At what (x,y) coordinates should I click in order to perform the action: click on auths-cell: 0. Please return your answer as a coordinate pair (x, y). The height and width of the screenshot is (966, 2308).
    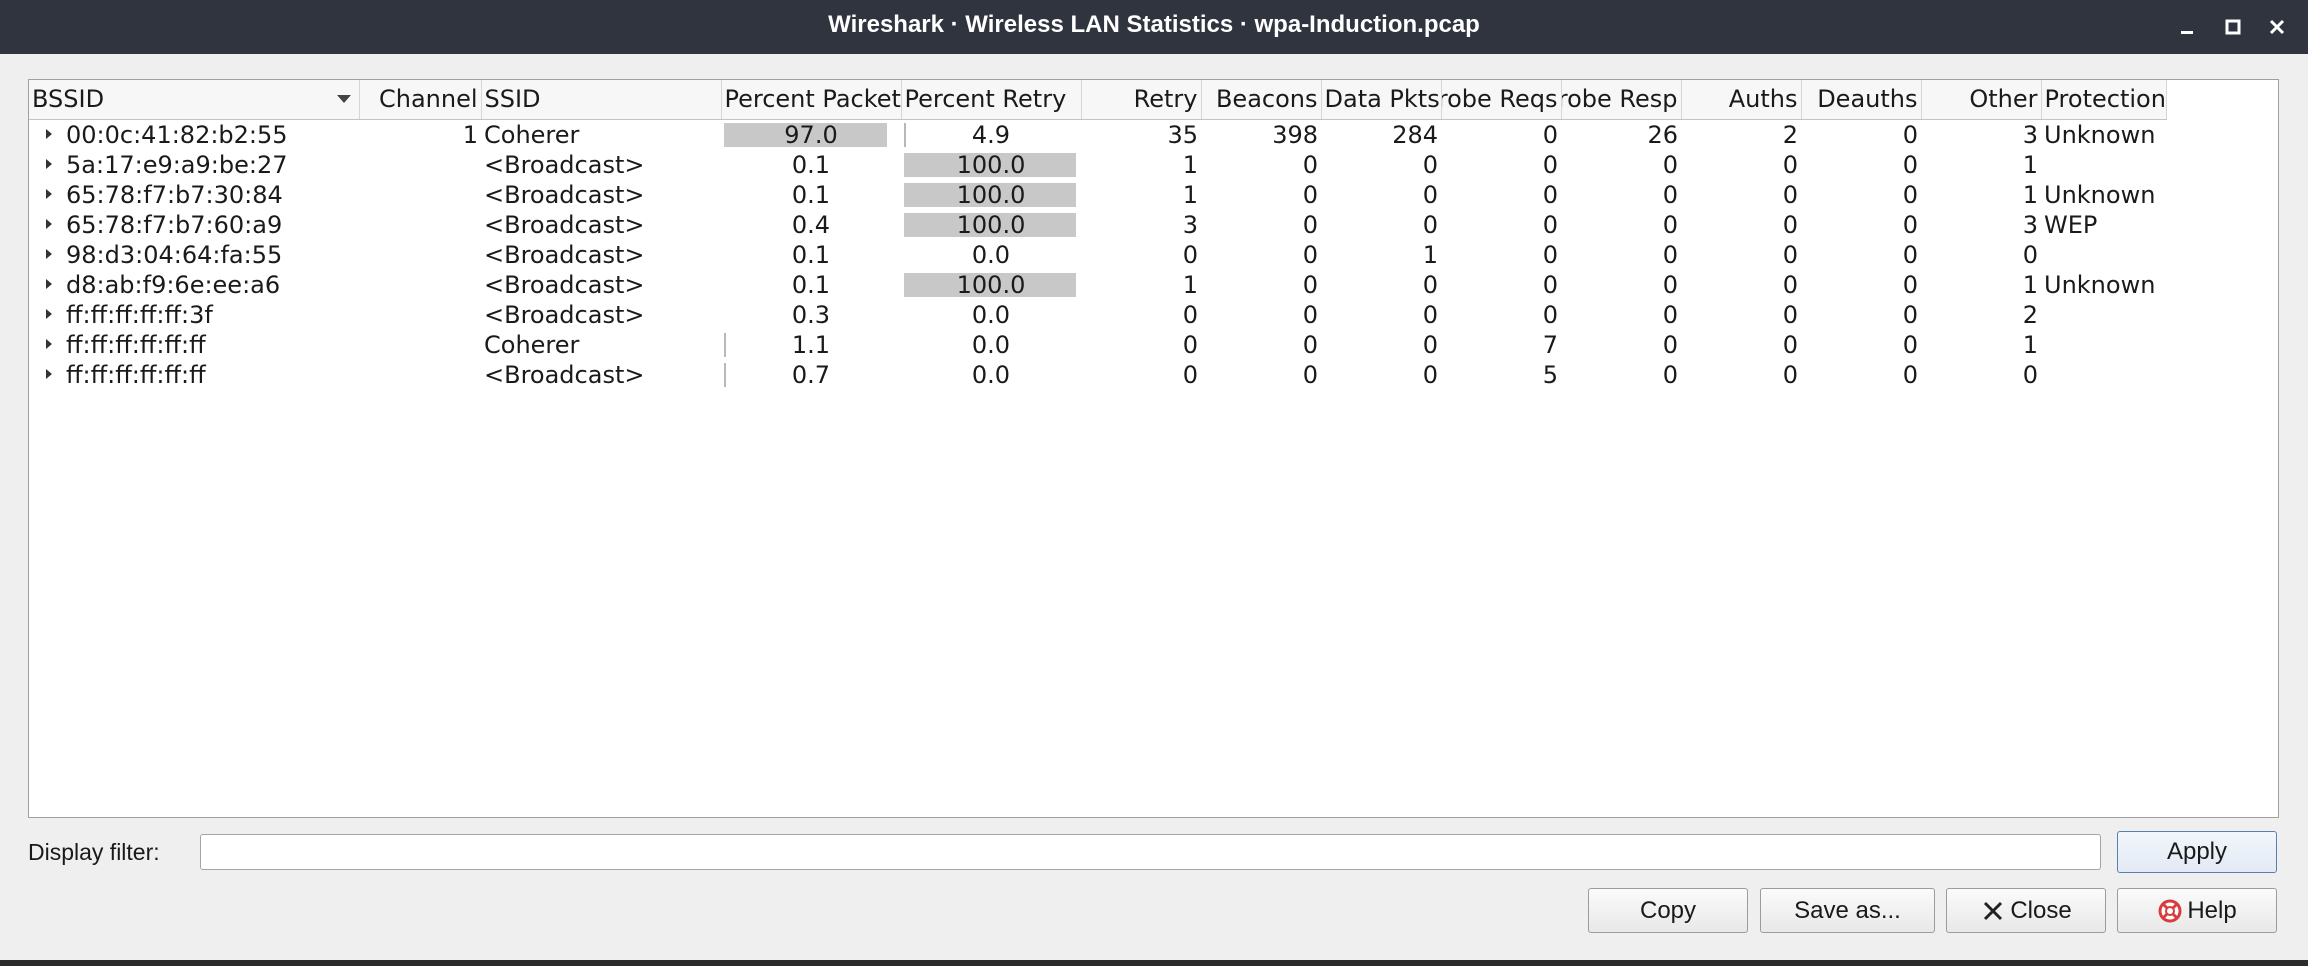
    Looking at the image, I should click on (1790, 344).